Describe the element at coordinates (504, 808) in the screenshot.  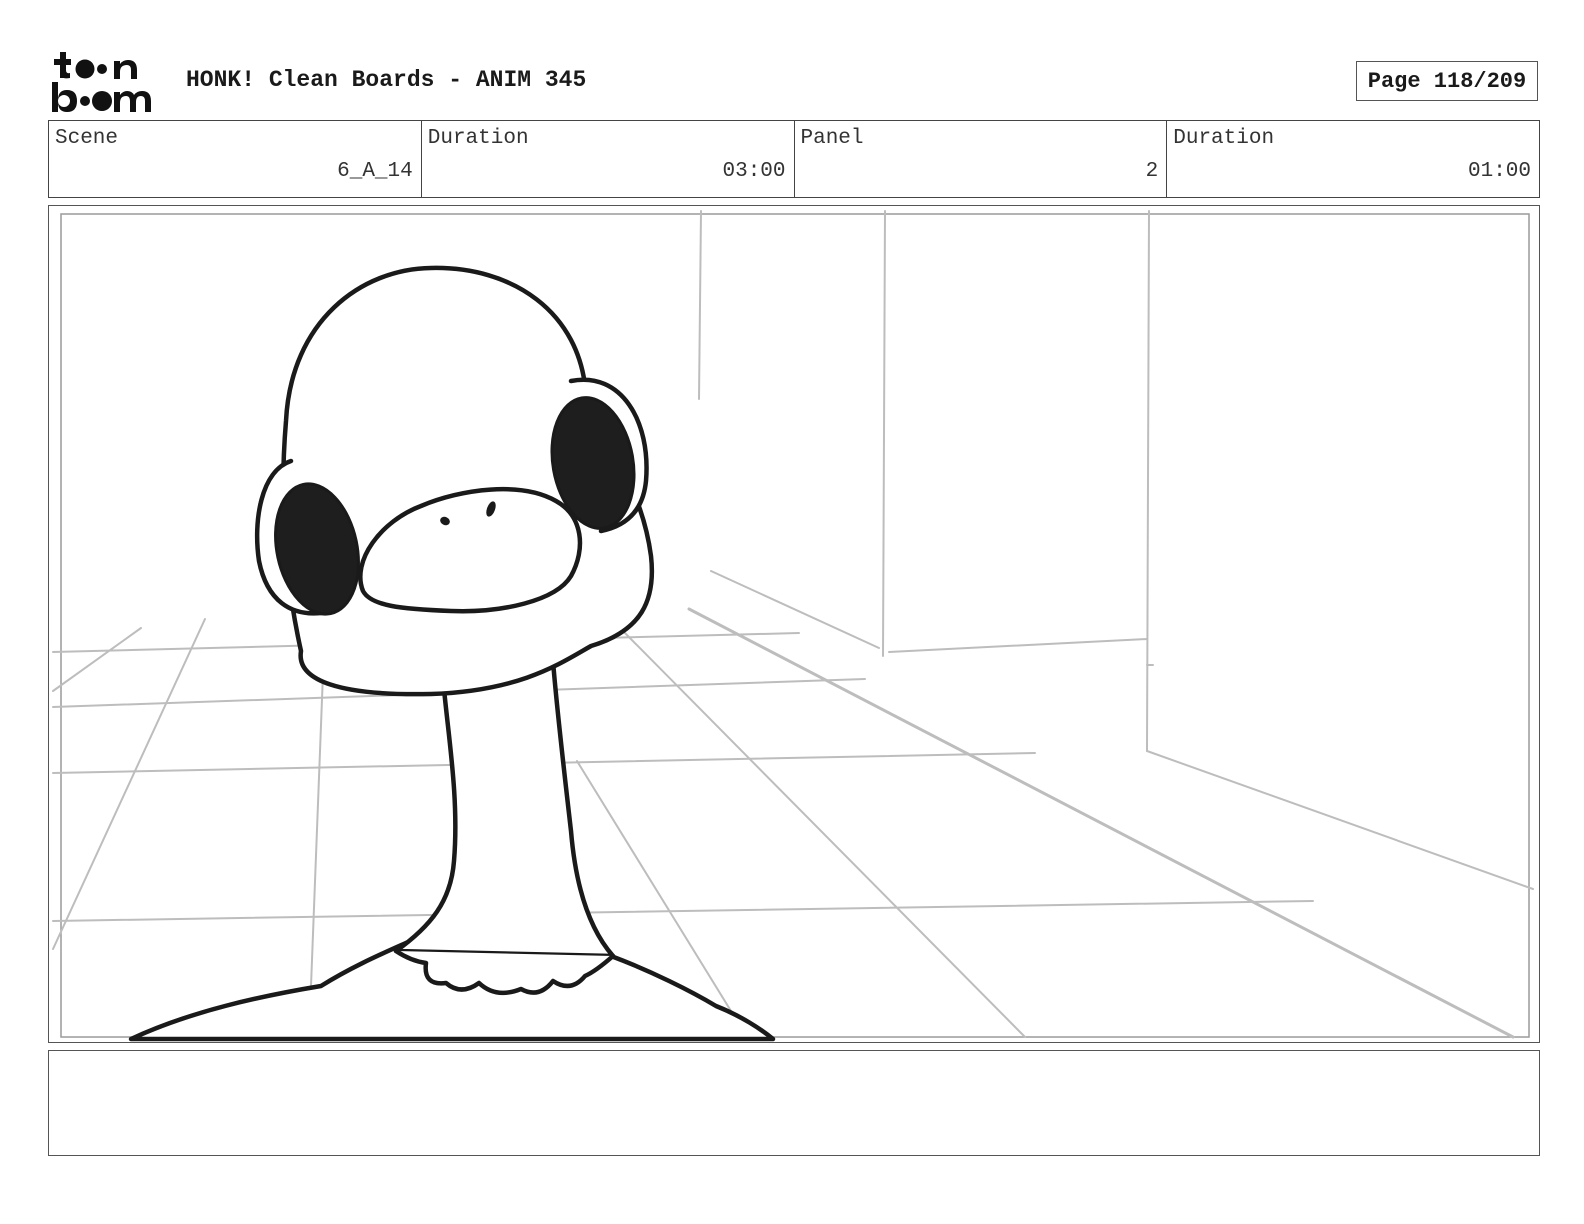
I see `goose-neck` at that location.